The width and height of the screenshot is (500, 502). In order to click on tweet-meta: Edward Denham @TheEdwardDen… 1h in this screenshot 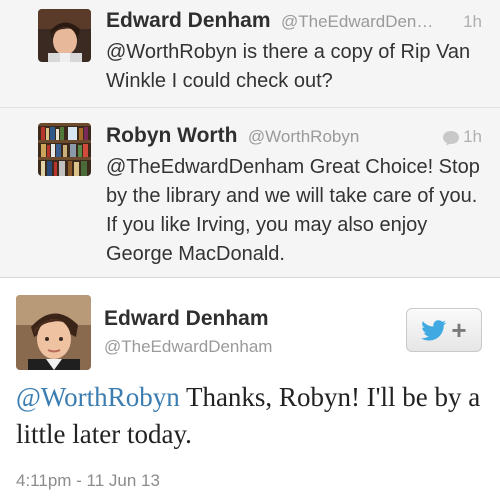, I will do `click(297, 22)`.